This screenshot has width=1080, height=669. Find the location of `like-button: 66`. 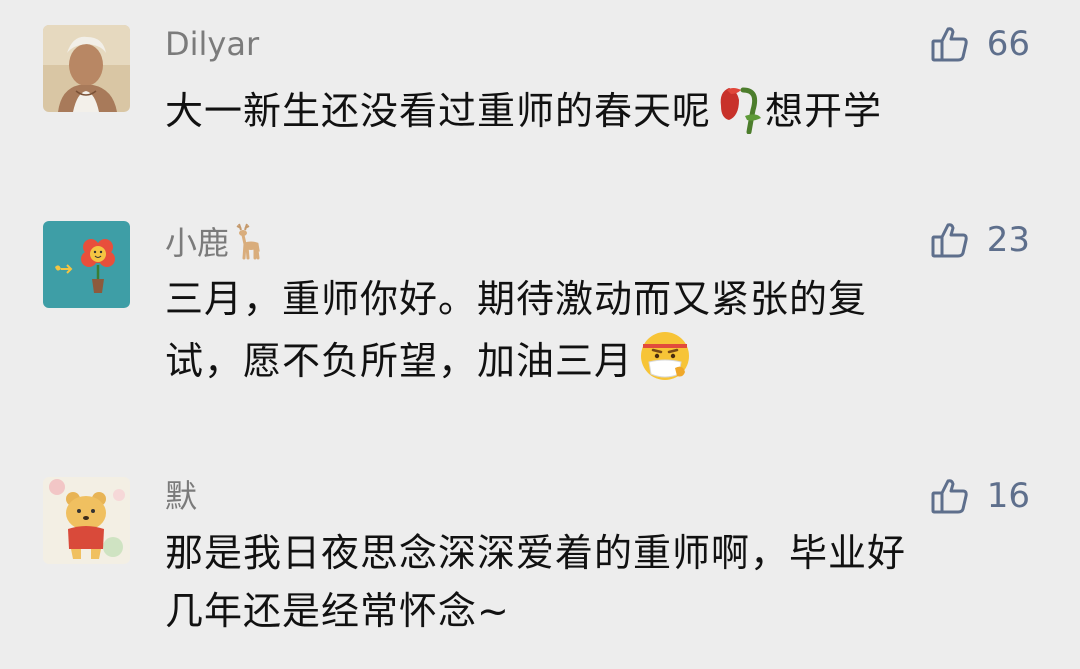

like-button: 66 is located at coordinates (979, 44).